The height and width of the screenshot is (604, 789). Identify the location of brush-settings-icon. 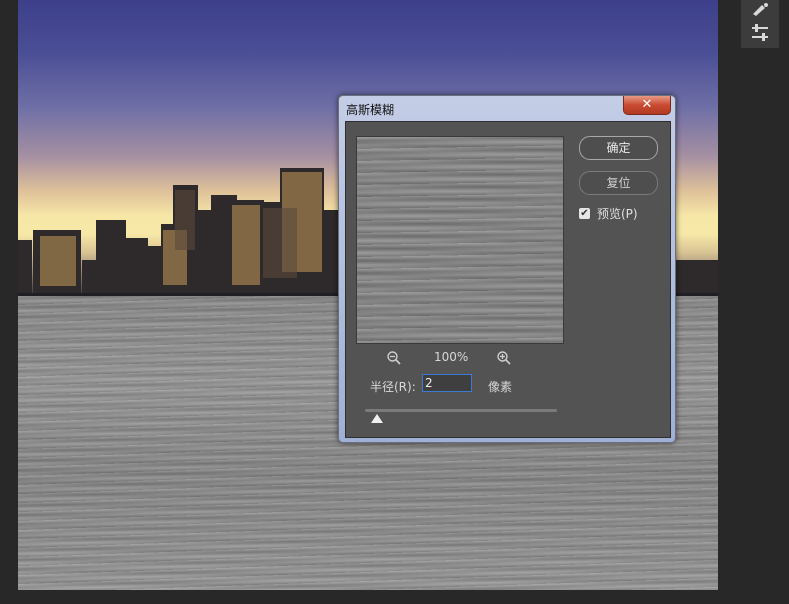
(760, 10).